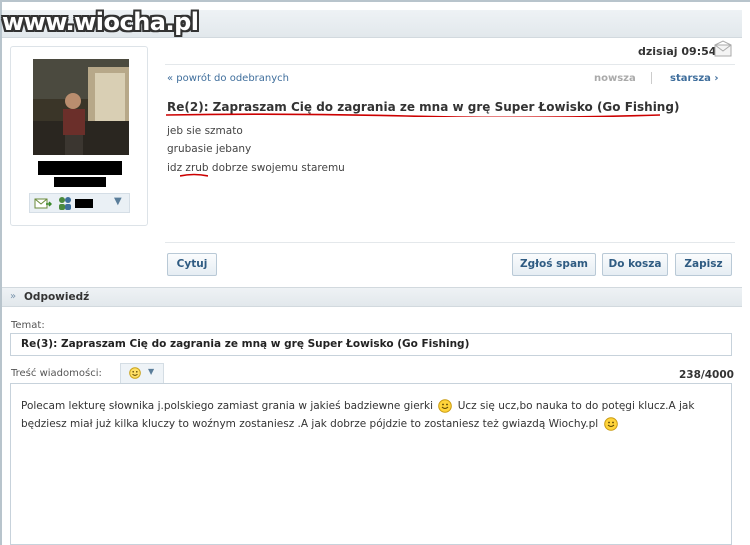 Image resolution: width=750 pixels, height=545 pixels. I want to click on message-body-line: grubasie jebany, so click(209, 149).